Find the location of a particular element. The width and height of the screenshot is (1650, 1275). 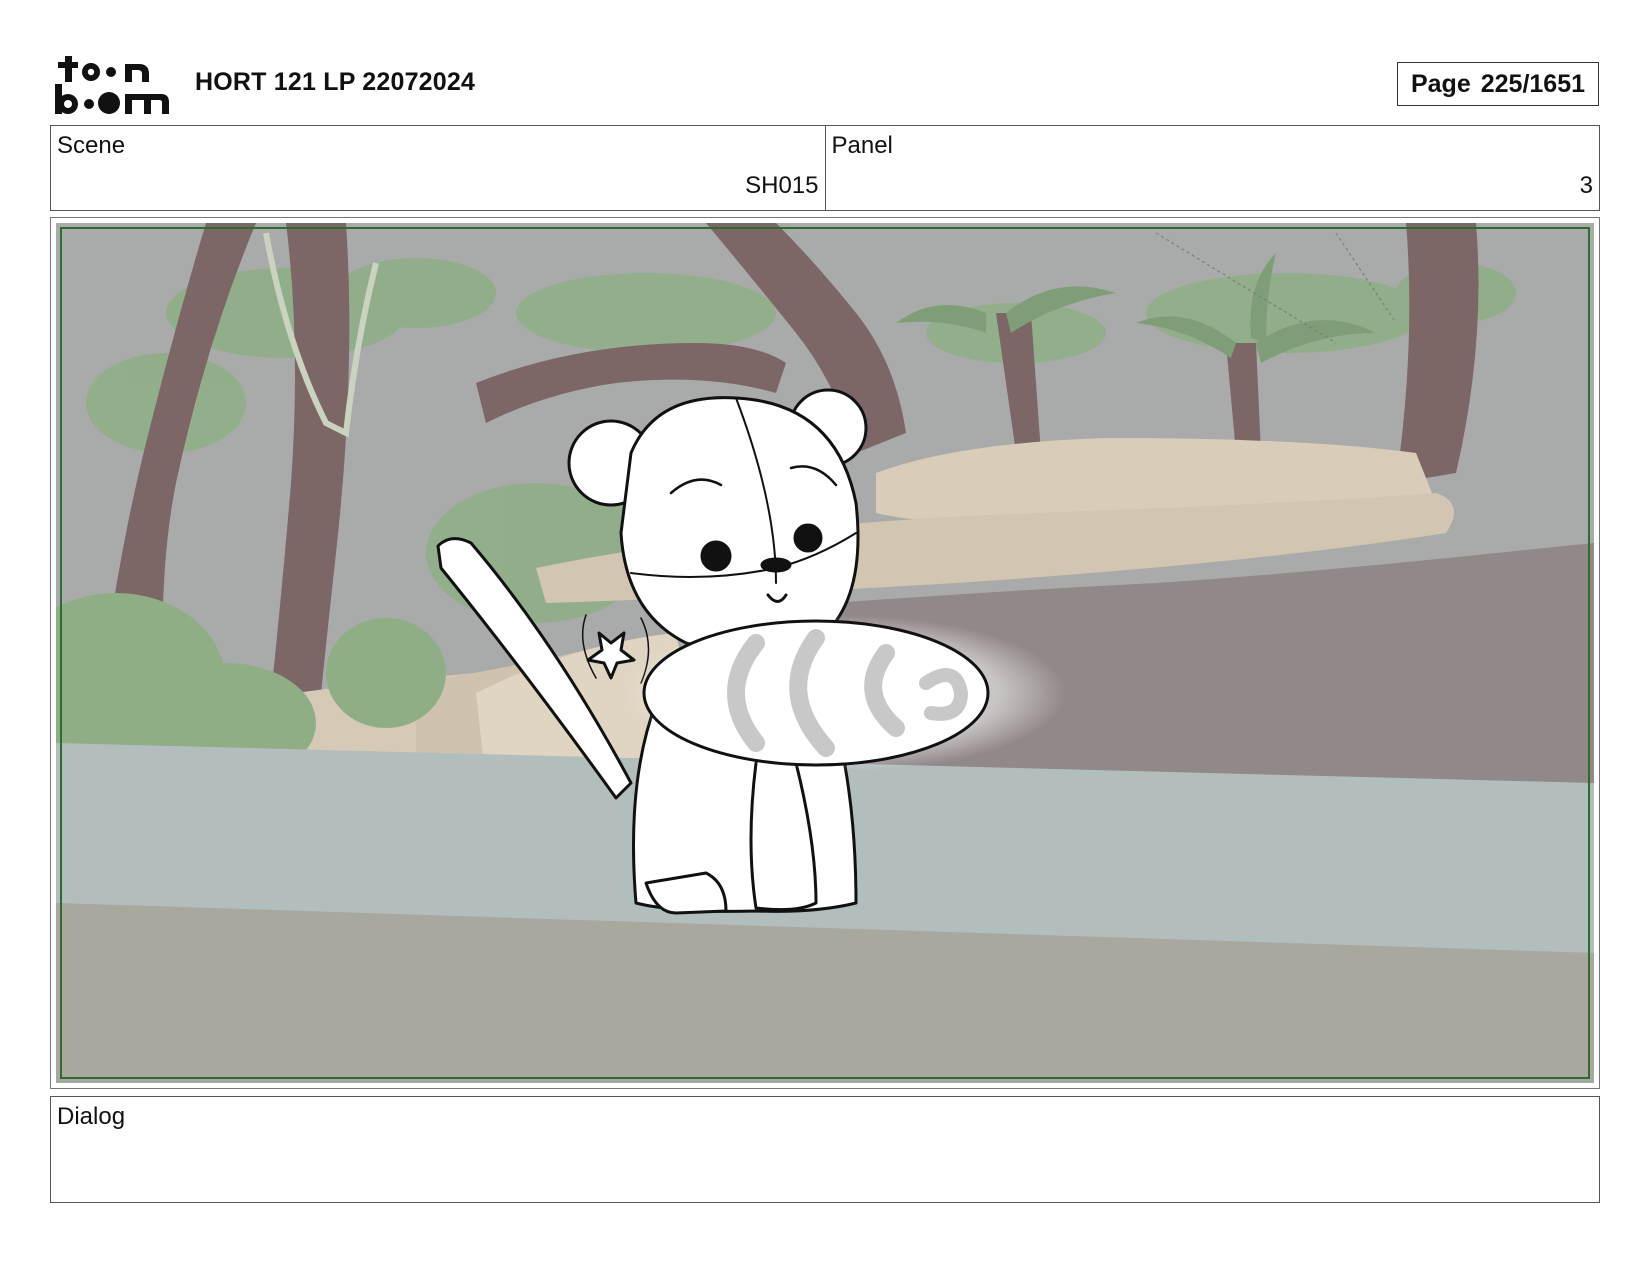

page-number: 225/1651 is located at coordinates (1533, 83).